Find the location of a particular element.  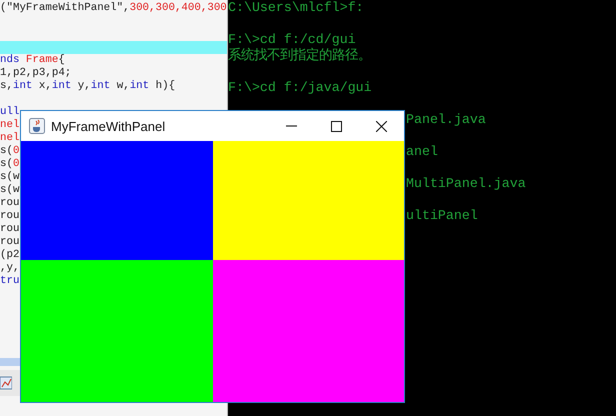

code-line: tru is located at coordinates (10, 281).